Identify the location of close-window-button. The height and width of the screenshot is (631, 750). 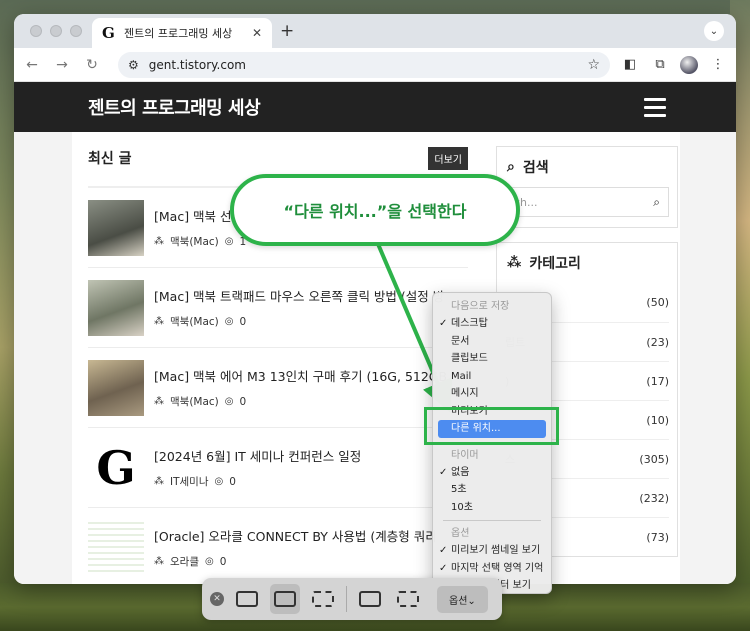
(36, 31).